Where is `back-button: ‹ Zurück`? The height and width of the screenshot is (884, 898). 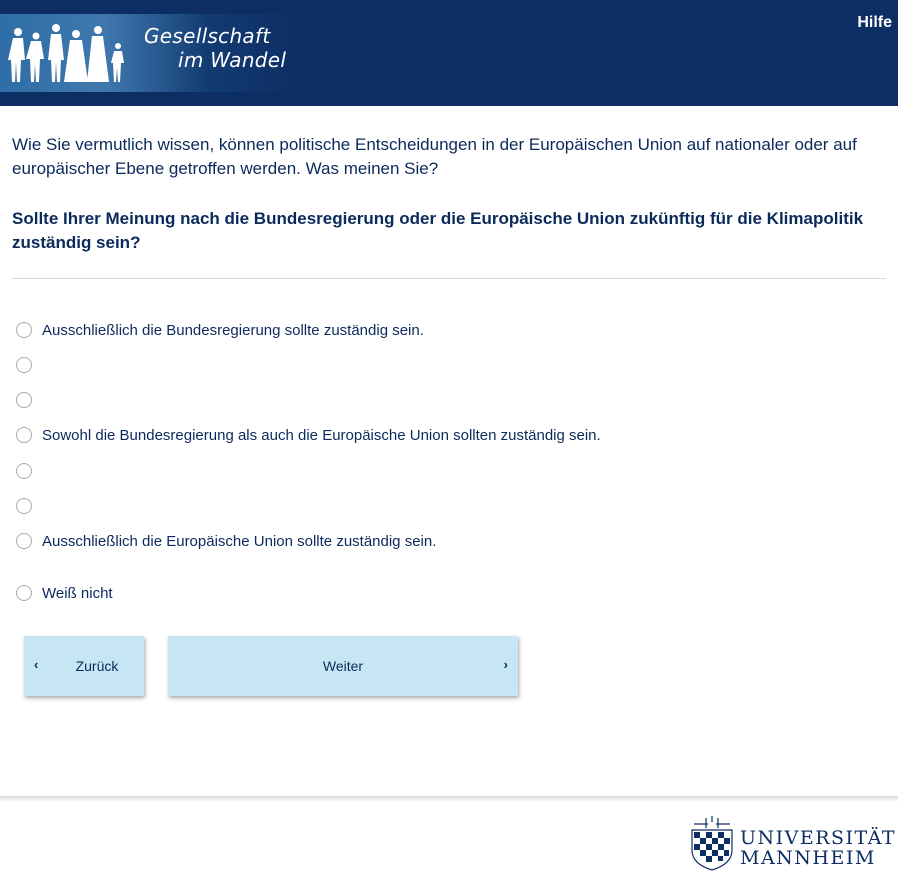 back-button: ‹ Zurück is located at coordinates (84, 666).